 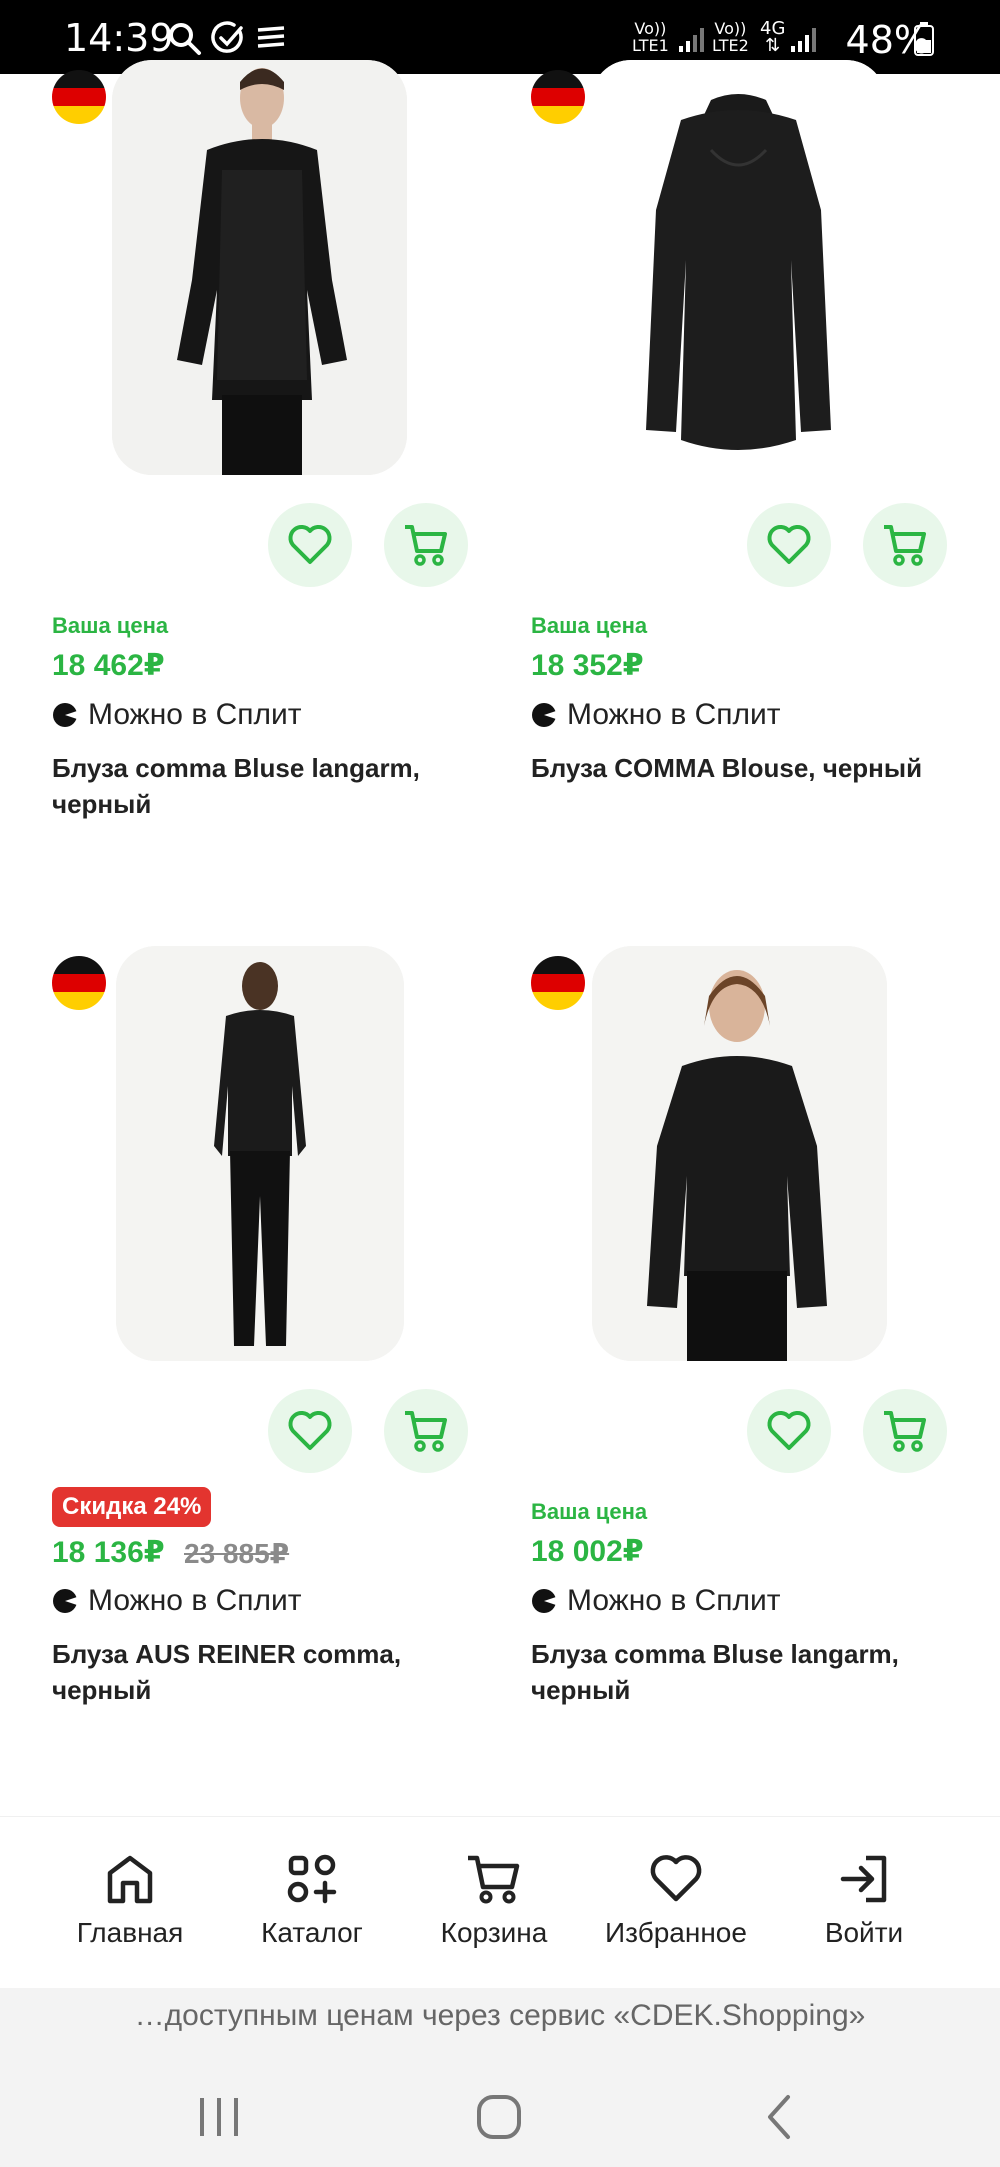 I want to click on product-price: 18 462₽, so click(x=108, y=665).